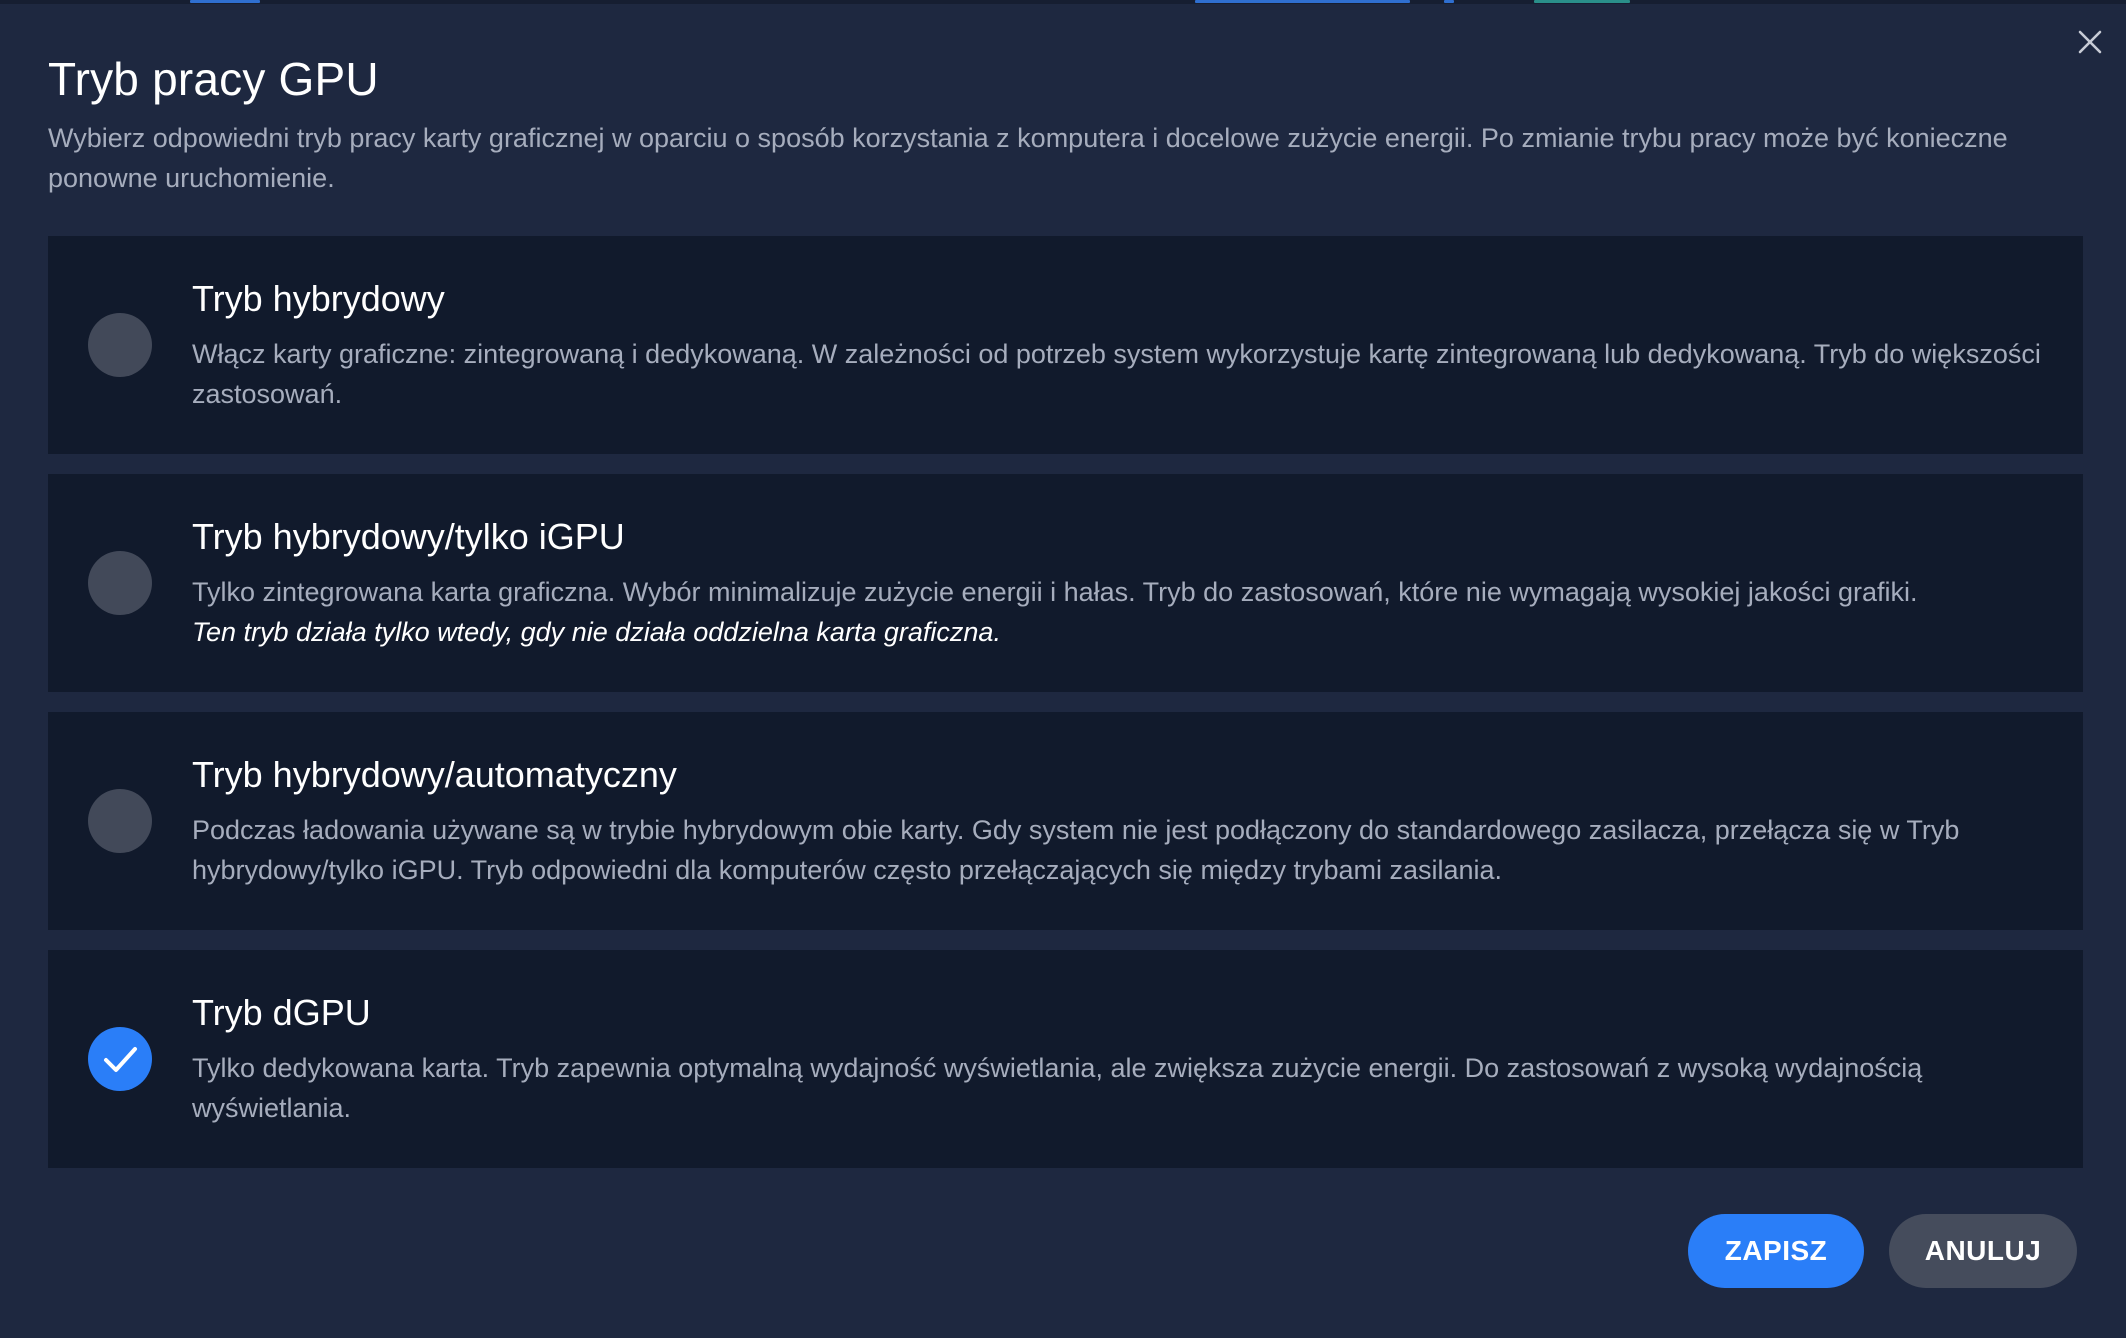 The image size is (2126, 1338). Describe the element at coordinates (1776, 1251) in the screenshot. I see `save-button: ZAPISZ` at that location.